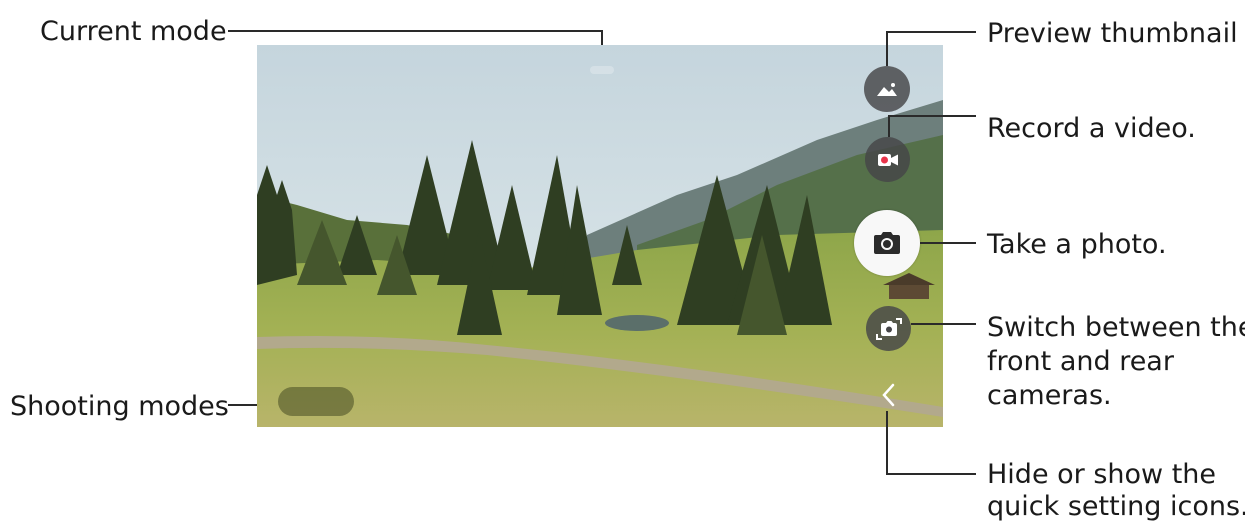 This screenshot has width=1245, height=525. Describe the element at coordinates (931, 474) in the screenshot. I see `callout-line-quick-settings-h` at that location.